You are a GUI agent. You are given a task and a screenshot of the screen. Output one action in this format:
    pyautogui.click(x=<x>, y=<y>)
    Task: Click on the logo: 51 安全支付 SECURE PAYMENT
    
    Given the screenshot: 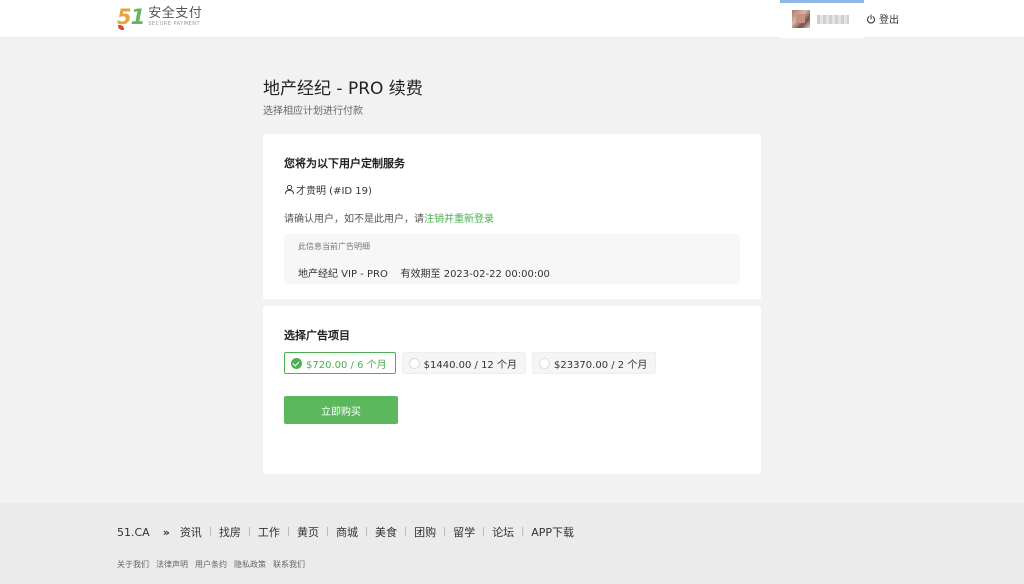 What is the action you would take?
    pyautogui.click(x=160, y=18)
    